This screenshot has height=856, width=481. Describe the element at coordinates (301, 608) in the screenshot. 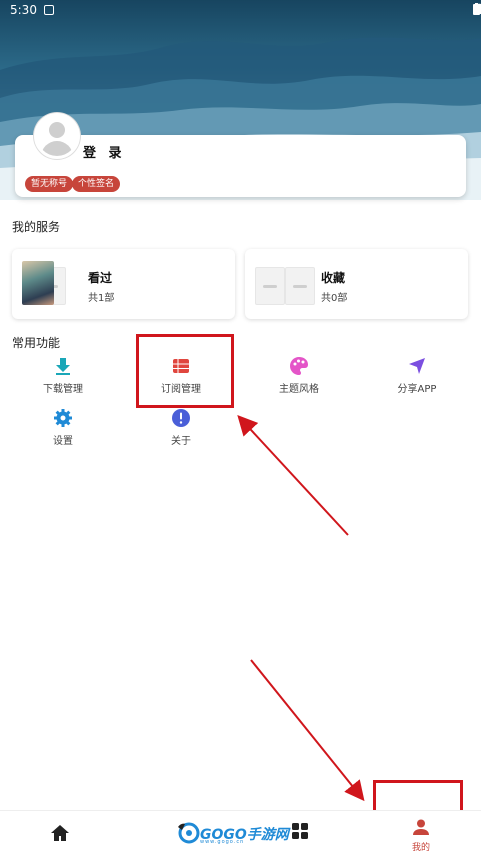

I see `annotation-arrows` at that location.